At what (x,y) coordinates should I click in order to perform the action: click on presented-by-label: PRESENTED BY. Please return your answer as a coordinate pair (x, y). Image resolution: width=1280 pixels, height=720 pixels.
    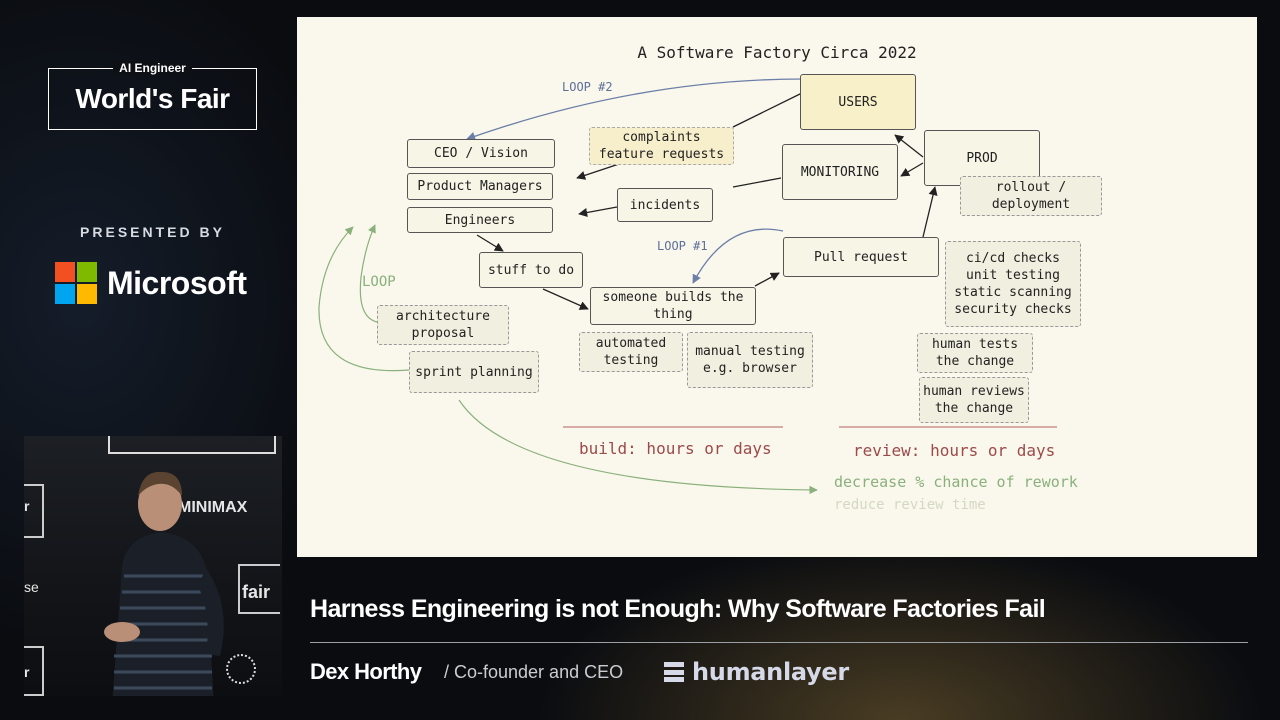
    Looking at the image, I should click on (152, 232).